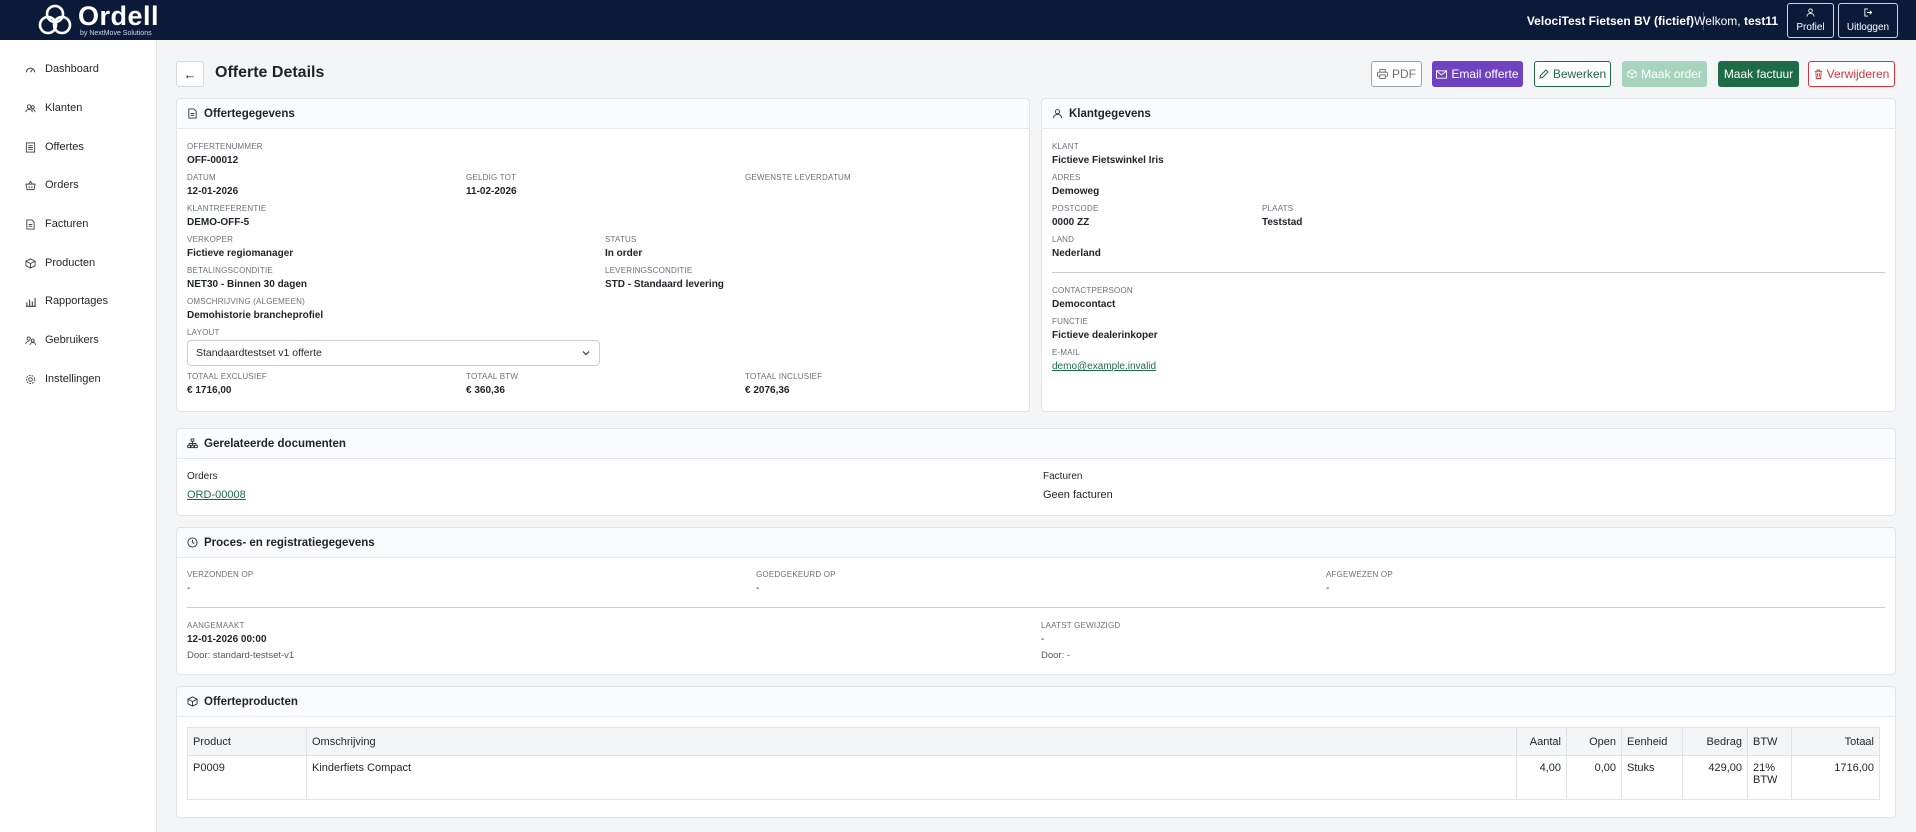 This screenshot has height=832, width=1916. I want to click on username: test11, so click(1760, 21).